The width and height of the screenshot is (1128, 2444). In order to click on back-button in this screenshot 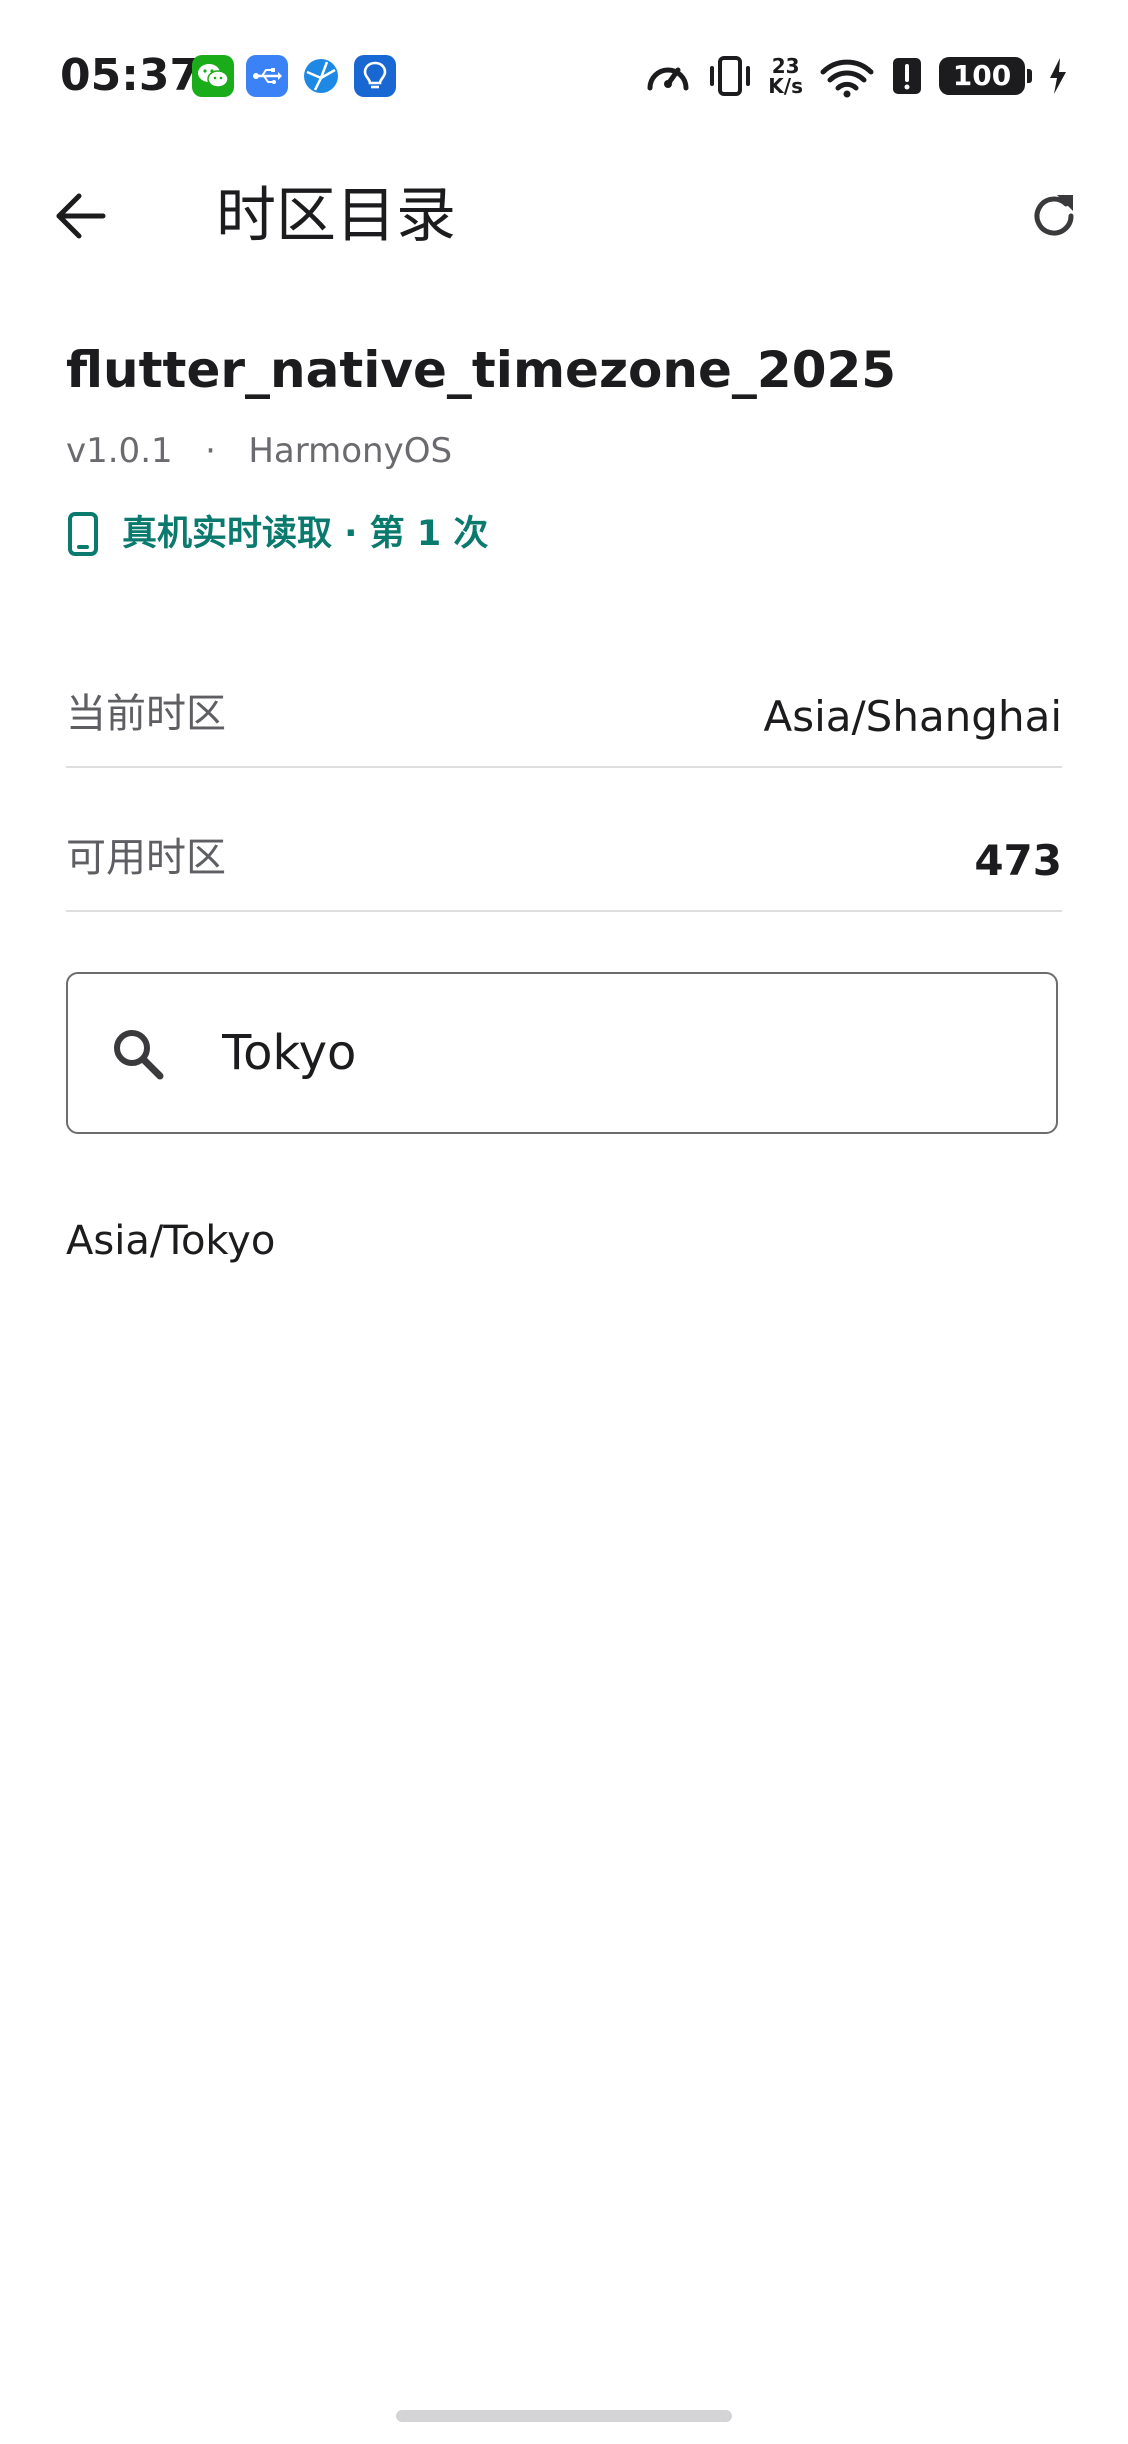, I will do `click(80, 216)`.